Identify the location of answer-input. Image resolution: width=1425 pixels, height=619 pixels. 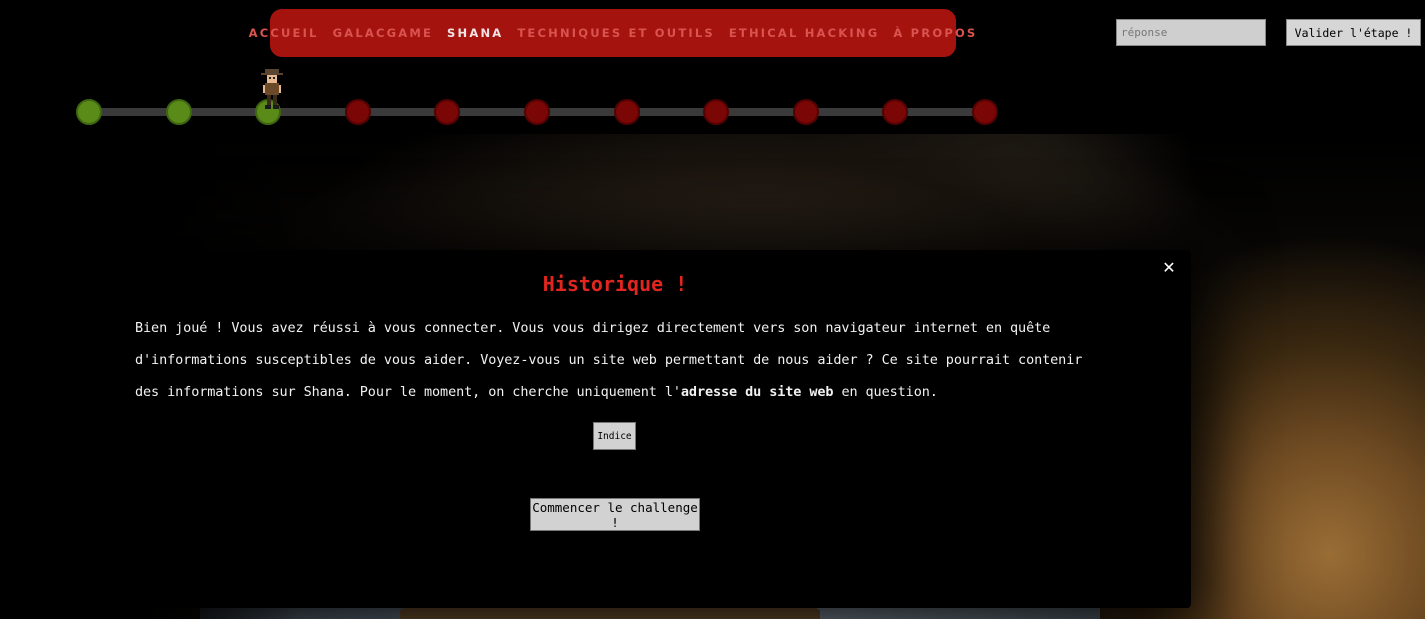
(1191, 32).